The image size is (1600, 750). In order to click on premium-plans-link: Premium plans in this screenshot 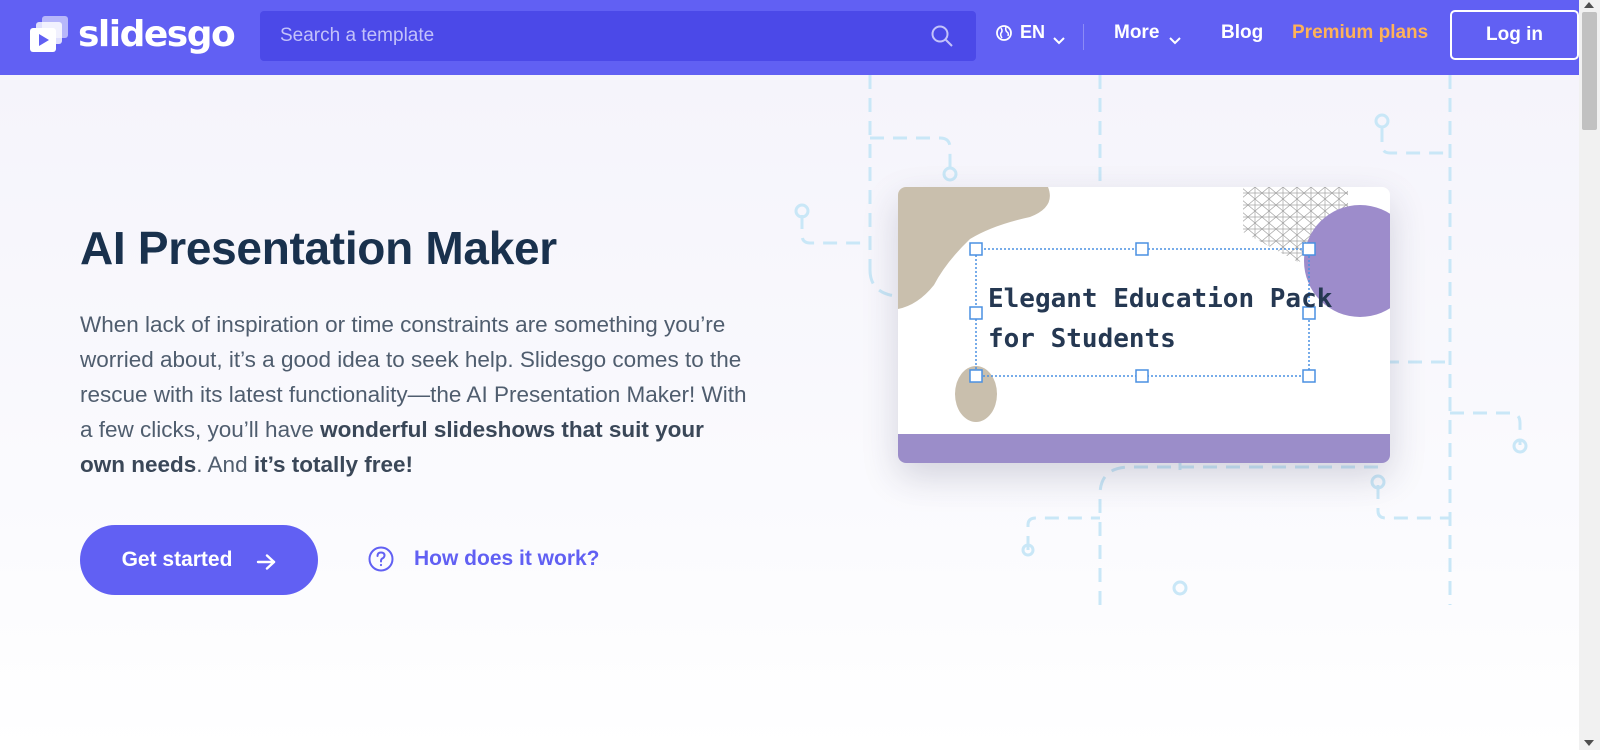, I will do `click(1360, 33)`.